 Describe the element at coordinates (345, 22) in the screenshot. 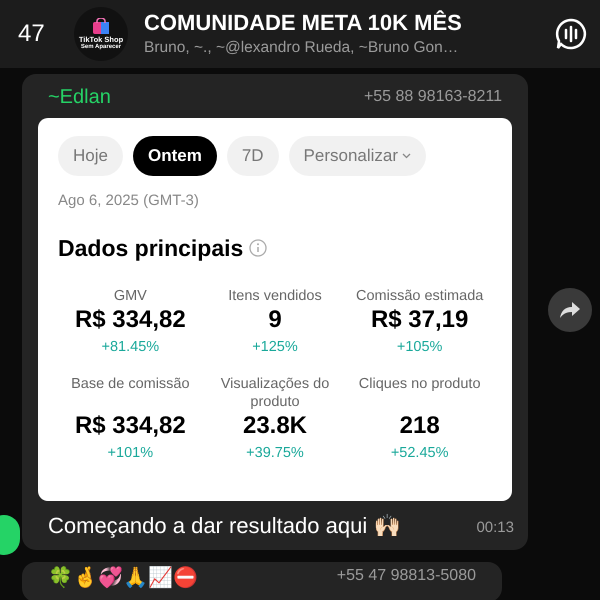

I see `group-title: COMUNIDADE META 10K MÊS` at that location.